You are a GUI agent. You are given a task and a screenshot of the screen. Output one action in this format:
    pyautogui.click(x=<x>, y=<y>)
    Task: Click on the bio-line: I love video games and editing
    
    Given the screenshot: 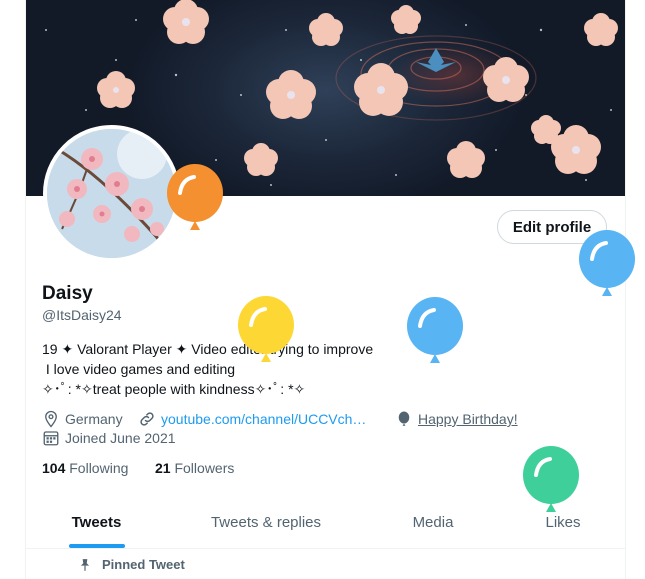 What is the action you would take?
    pyautogui.click(x=139, y=369)
    